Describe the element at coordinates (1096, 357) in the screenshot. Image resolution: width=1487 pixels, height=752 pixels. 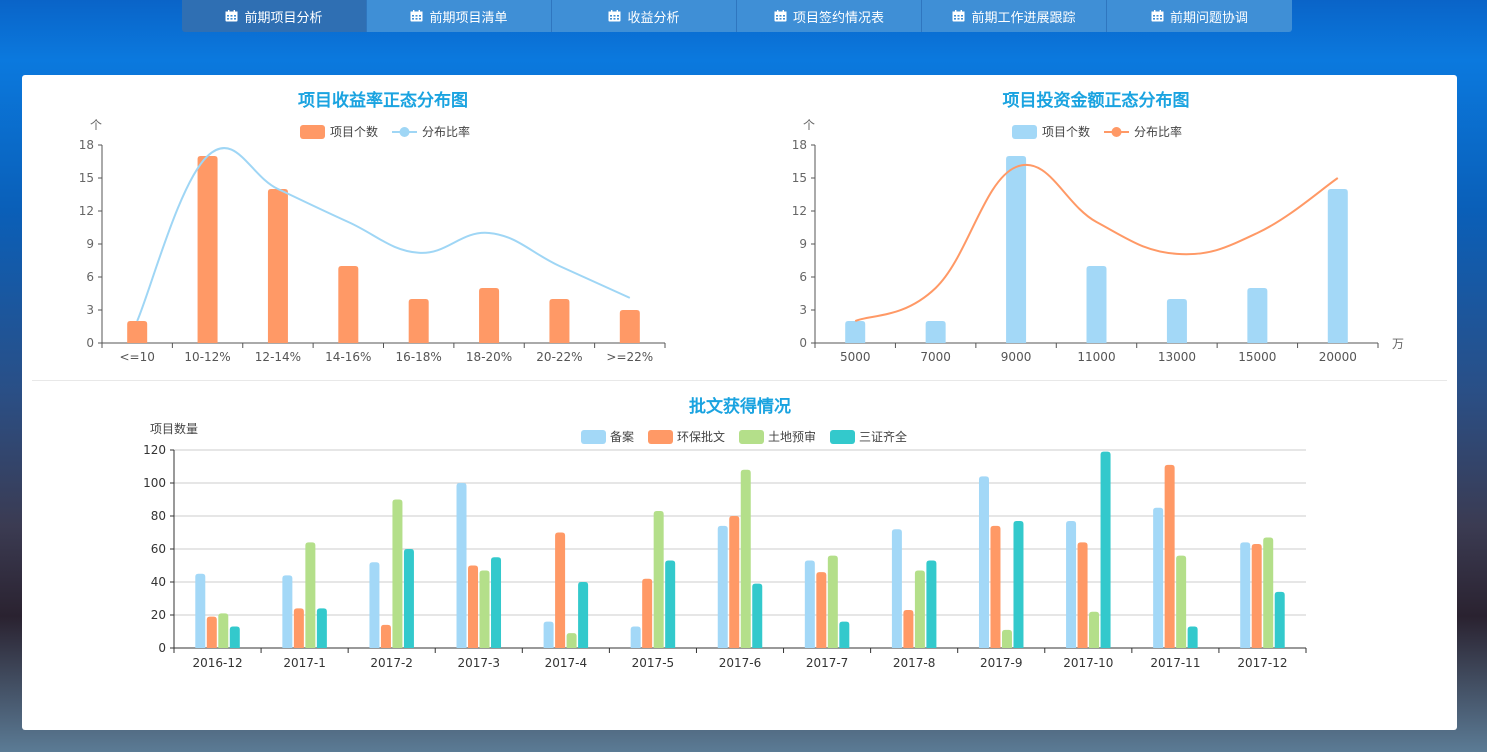
I see `x-tick-label: 11000` at that location.